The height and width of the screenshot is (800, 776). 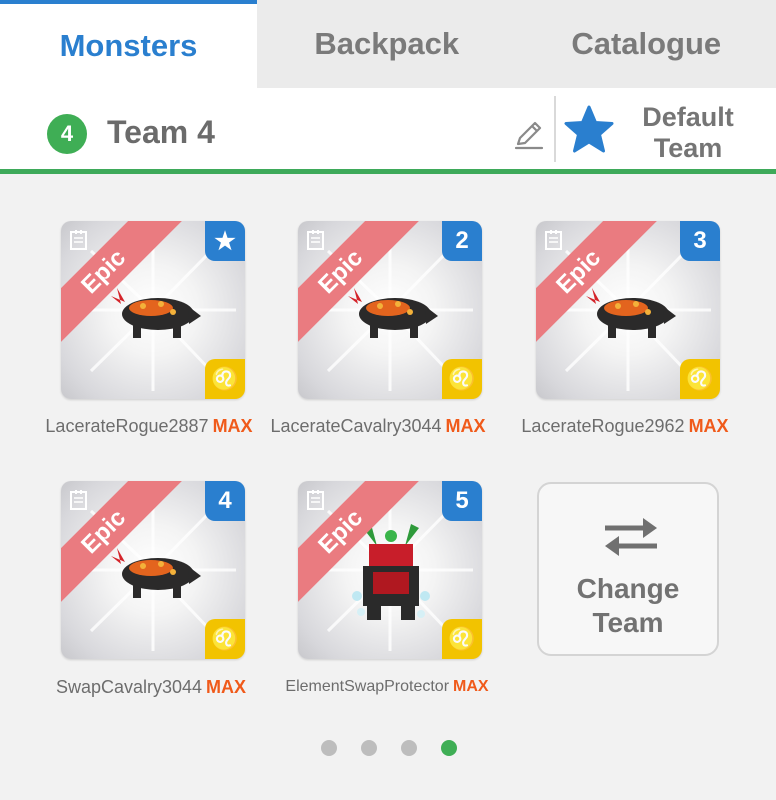 I want to click on slot-badge: 5, so click(x=462, y=501).